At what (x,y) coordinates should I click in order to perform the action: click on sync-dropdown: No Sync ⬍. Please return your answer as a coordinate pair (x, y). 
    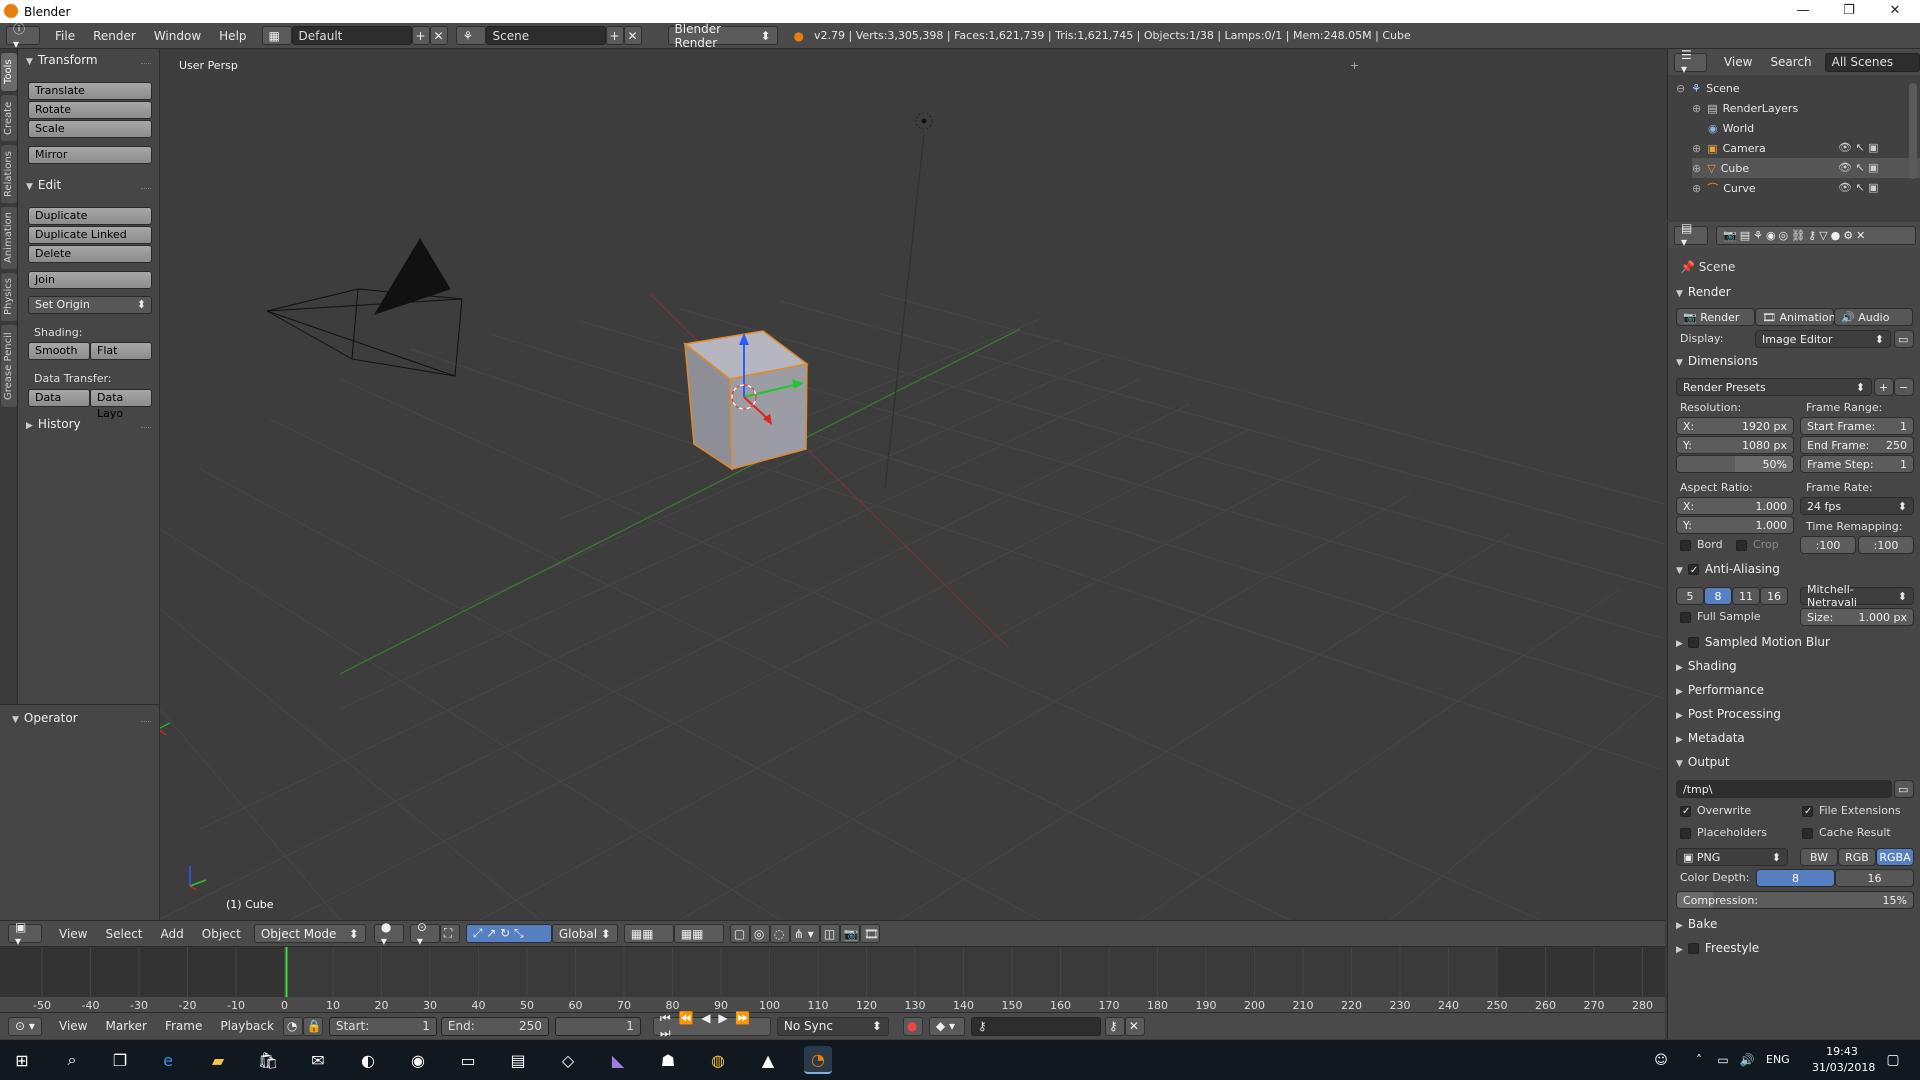
    Looking at the image, I should click on (832, 1026).